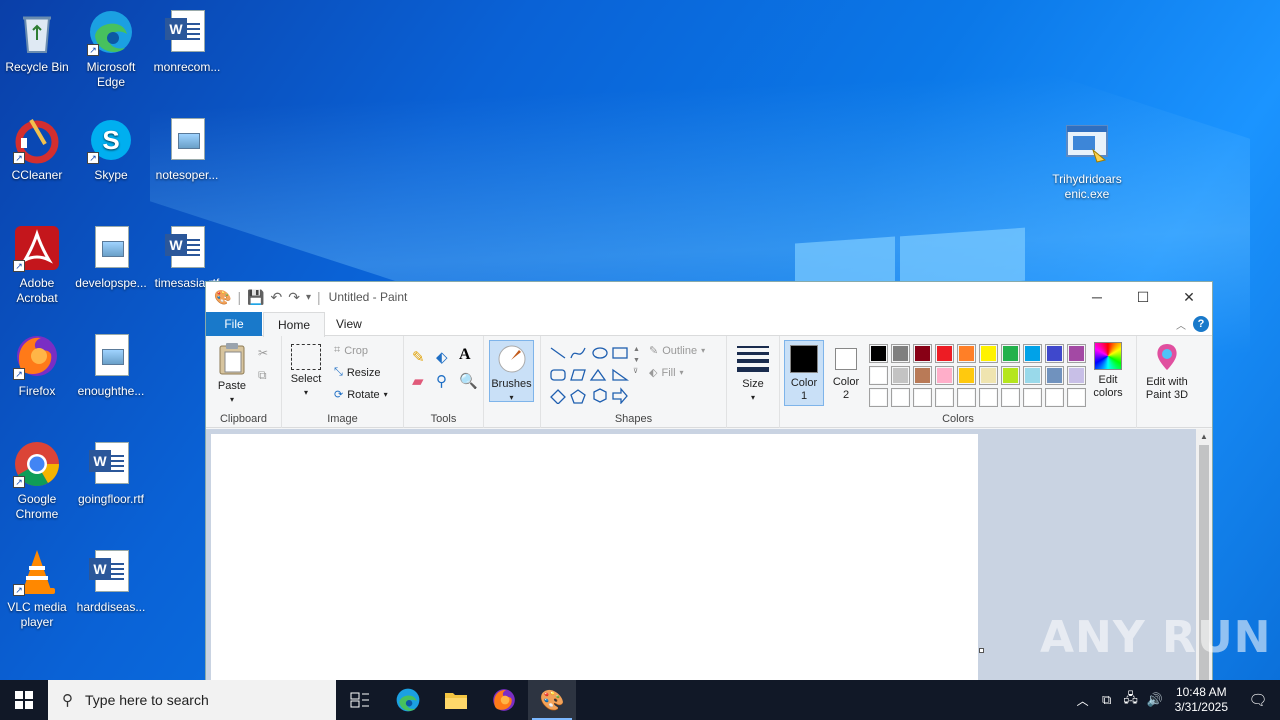  I want to click on color-picker-icon: ⚲, so click(441, 381).